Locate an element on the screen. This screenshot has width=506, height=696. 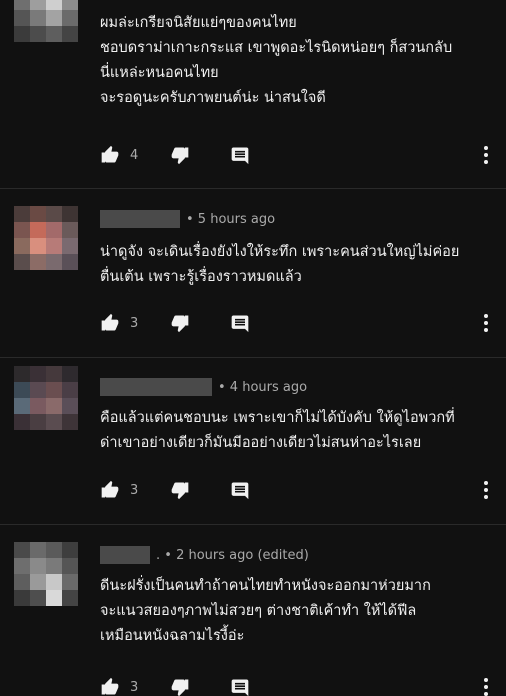
comment-line: ผมล่ะเกรียจนิสัยแย่ๆของคนไทย is located at coordinates (198, 23).